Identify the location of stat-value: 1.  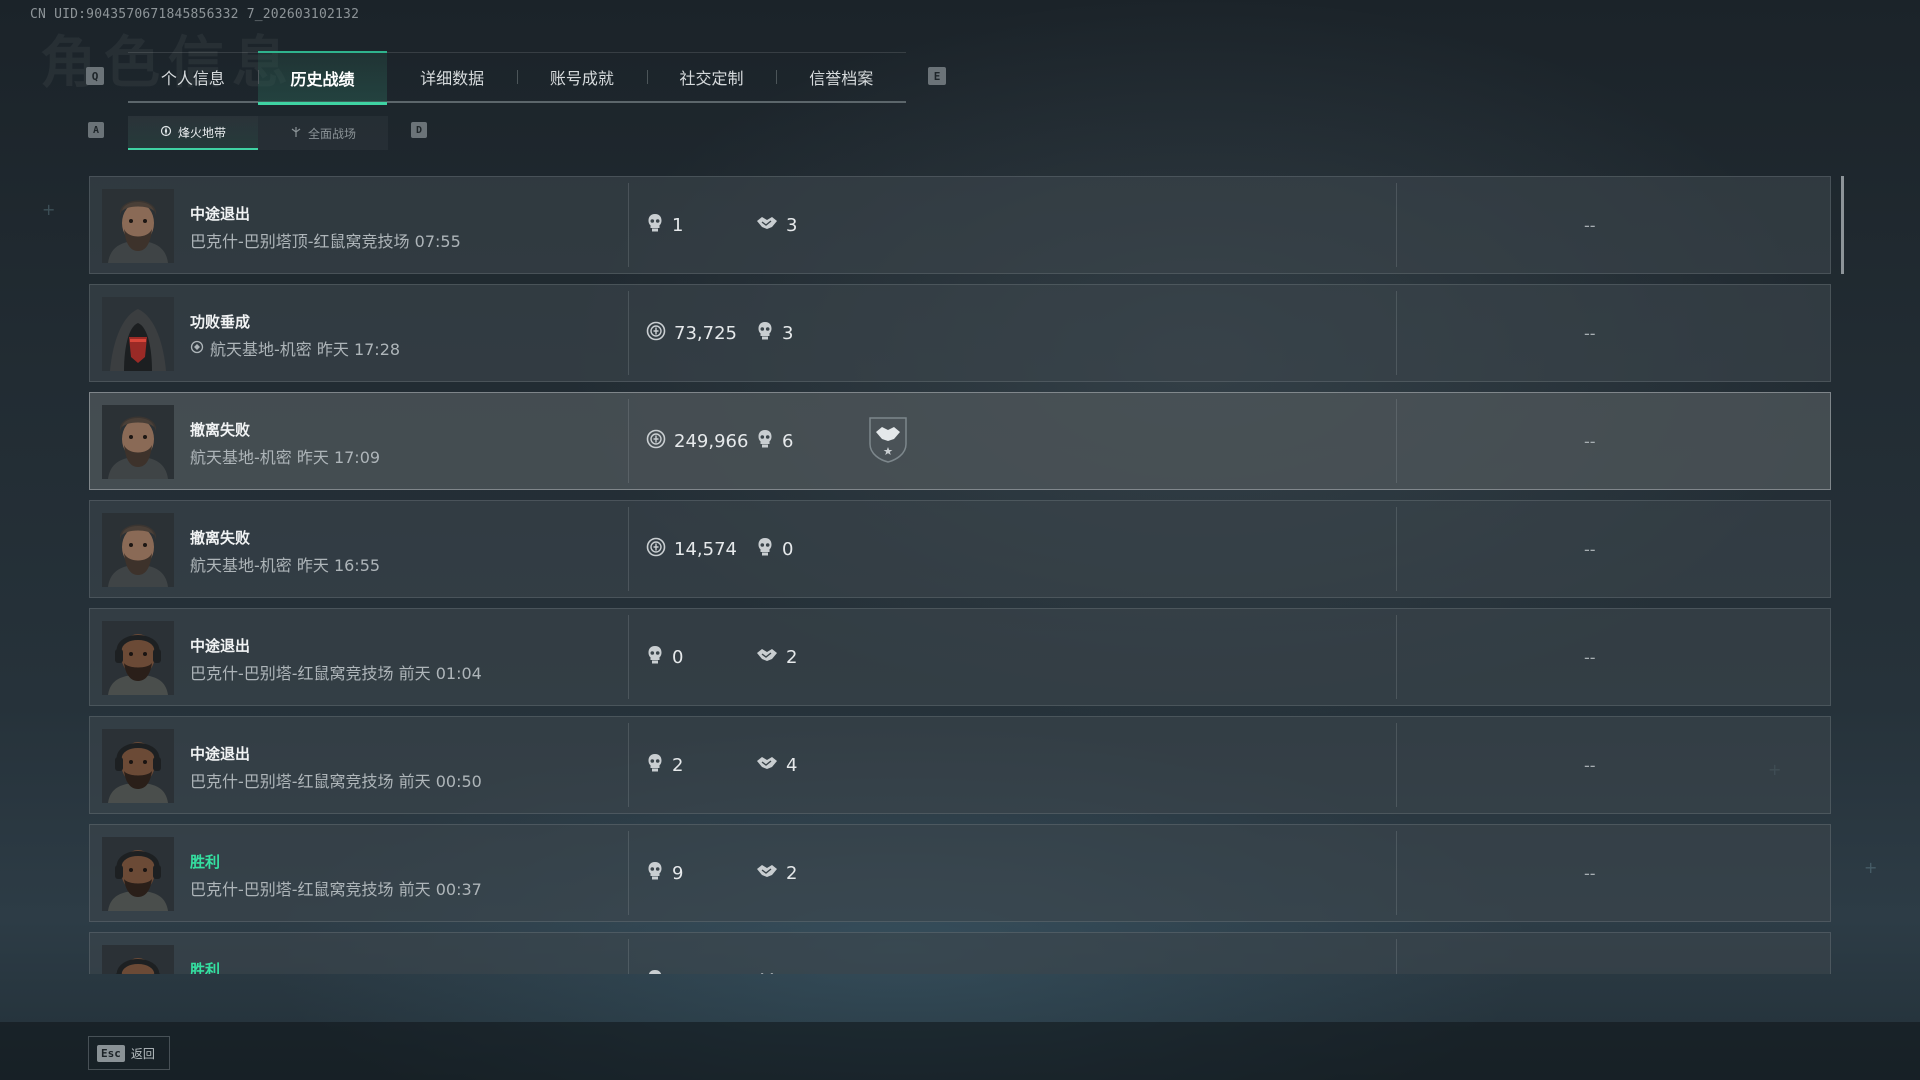
(678, 225).